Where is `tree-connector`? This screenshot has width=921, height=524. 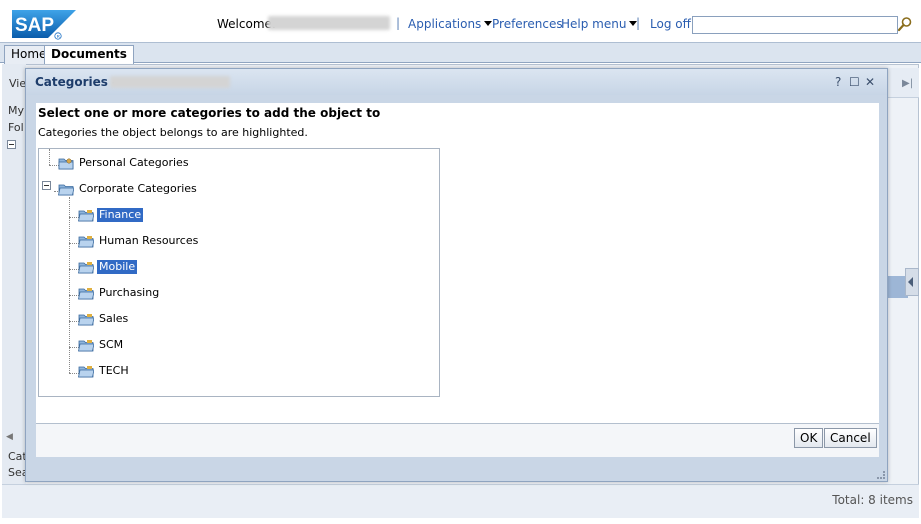 tree-connector is located at coordinates (49, 157).